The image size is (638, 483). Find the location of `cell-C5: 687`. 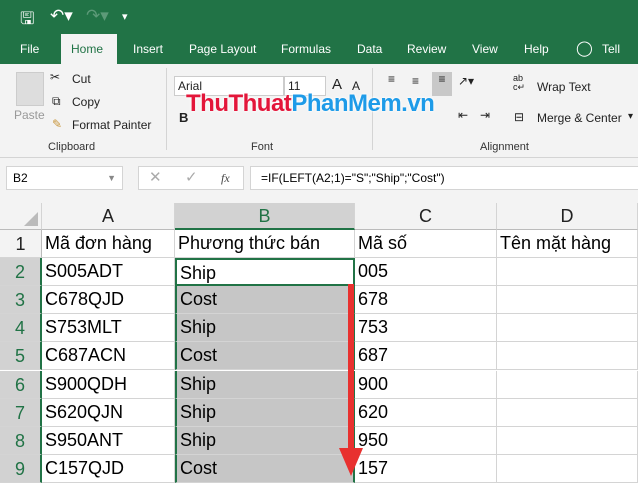

cell-C5: 687 is located at coordinates (426, 356).